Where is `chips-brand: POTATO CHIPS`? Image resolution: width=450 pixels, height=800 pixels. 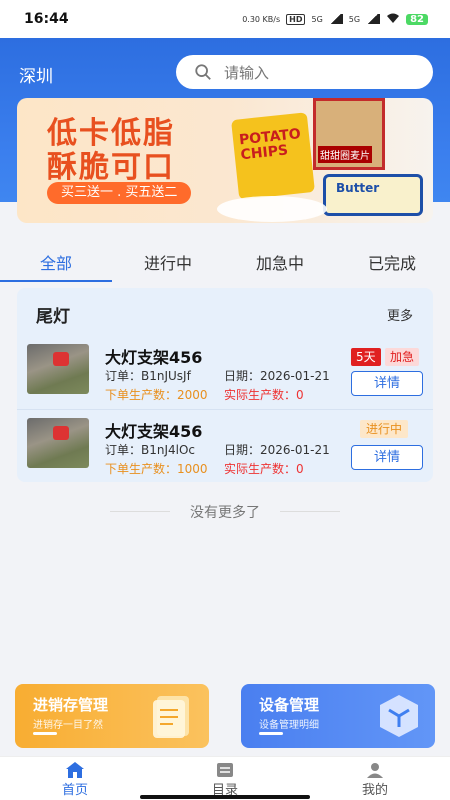
chips-brand: POTATO CHIPS is located at coordinates (270, 145).